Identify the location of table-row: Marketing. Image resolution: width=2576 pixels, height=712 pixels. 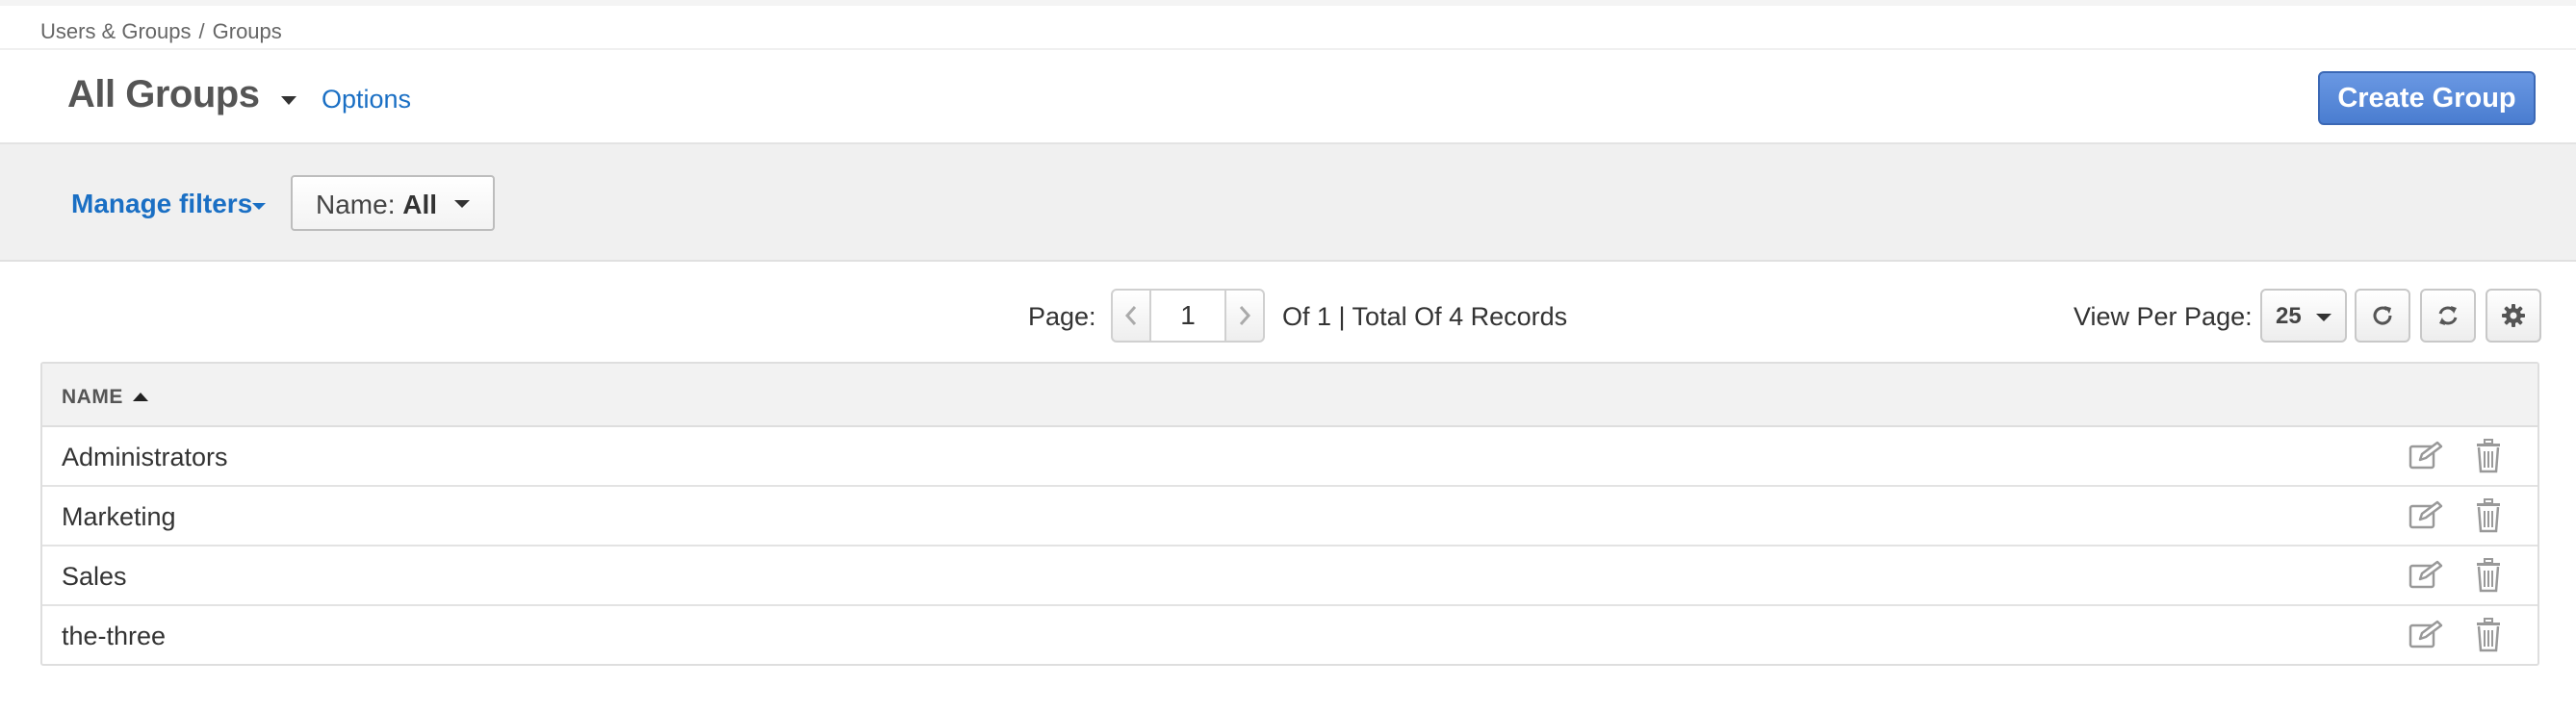
(1289, 517).